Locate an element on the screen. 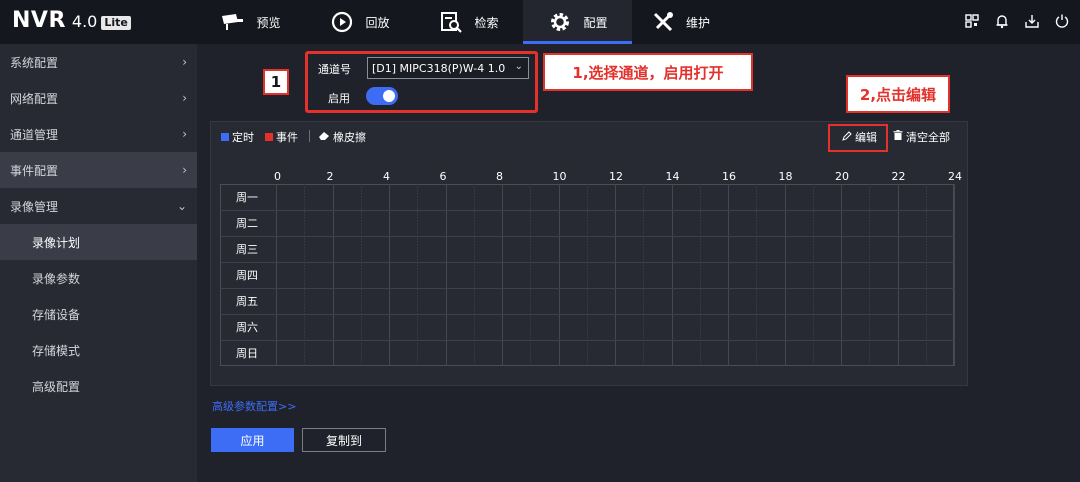 The width and height of the screenshot is (1080, 482). sidebar-subitem-label: 高级配置 is located at coordinates (56, 386).